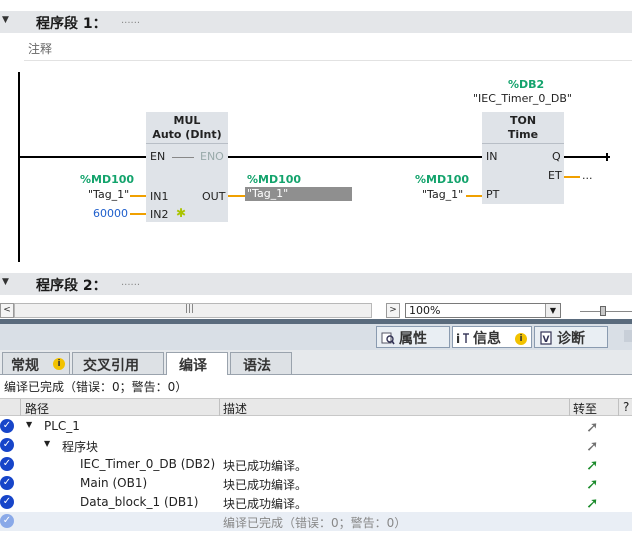  What do you see at coordinates (159, 196) in the screenshot?
I see `mul-pin-in1: IN1` at bounding box center [159, 196].